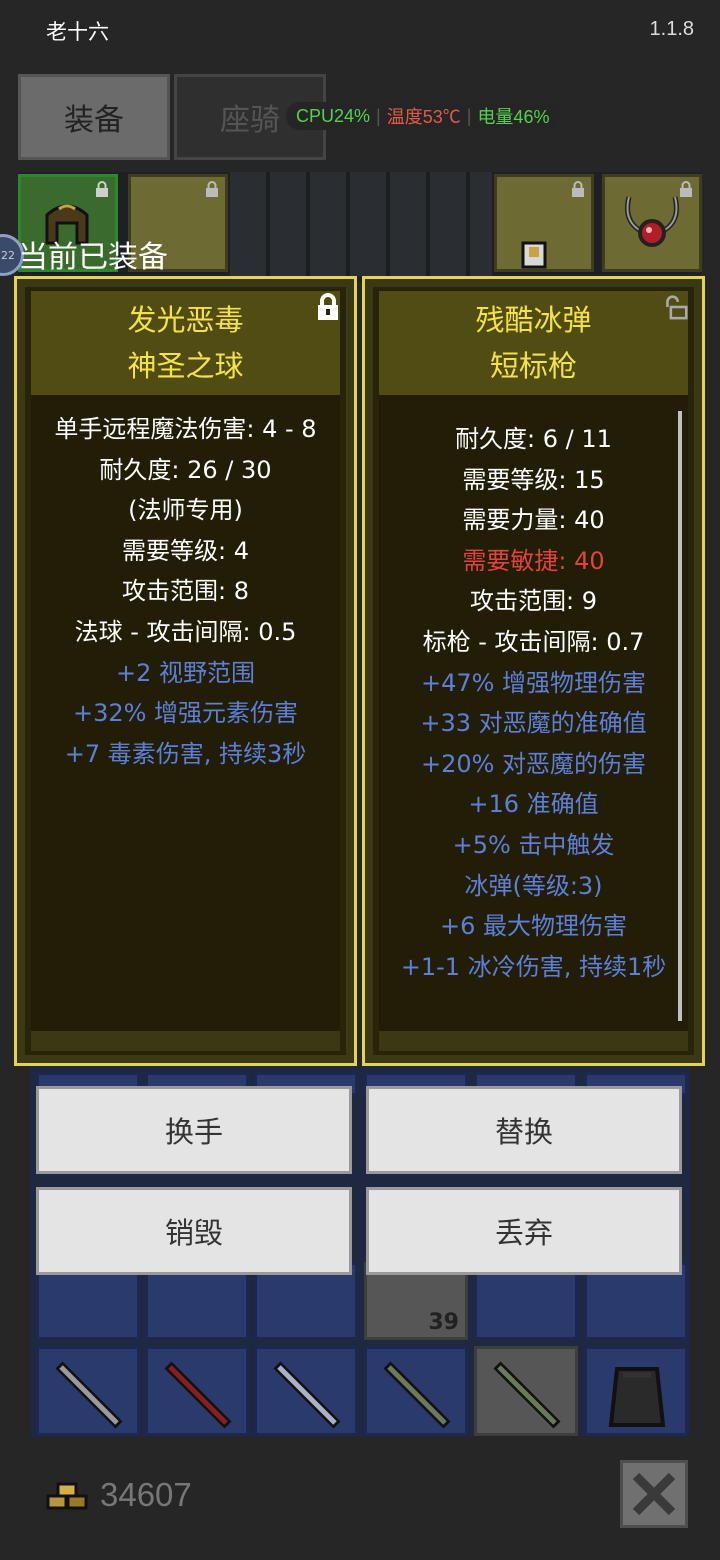 This screenshot has height=1560, width=720. What do you see at coordinates (533, 520) in the screenshot?
I see `stat-line: 需要力量: 40` at bounding box center [533, 520].